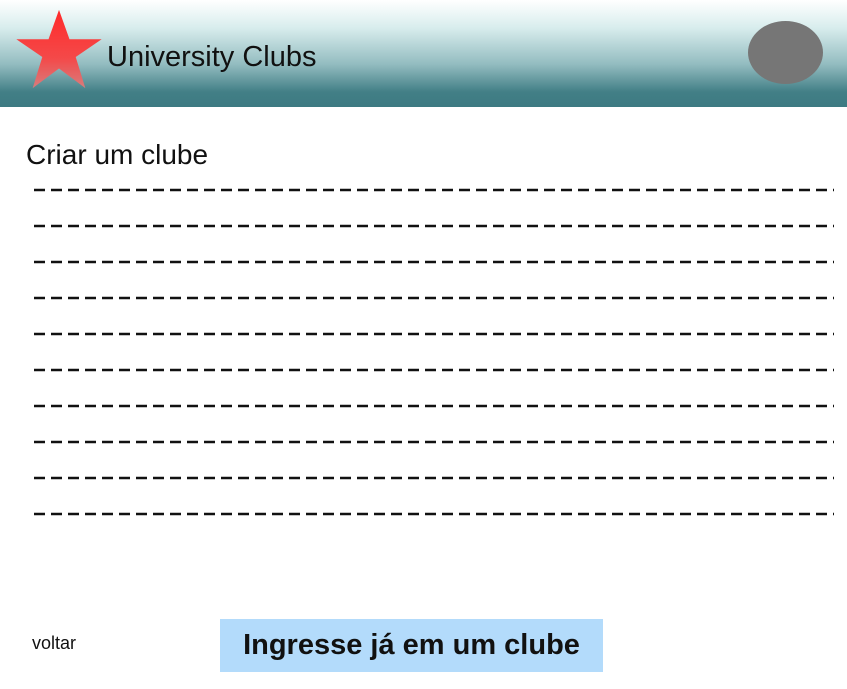  Describe the element at coordinates (411, 645) in the screenshot. I see `join-club-button: Ingresse já em um clube` at that location.